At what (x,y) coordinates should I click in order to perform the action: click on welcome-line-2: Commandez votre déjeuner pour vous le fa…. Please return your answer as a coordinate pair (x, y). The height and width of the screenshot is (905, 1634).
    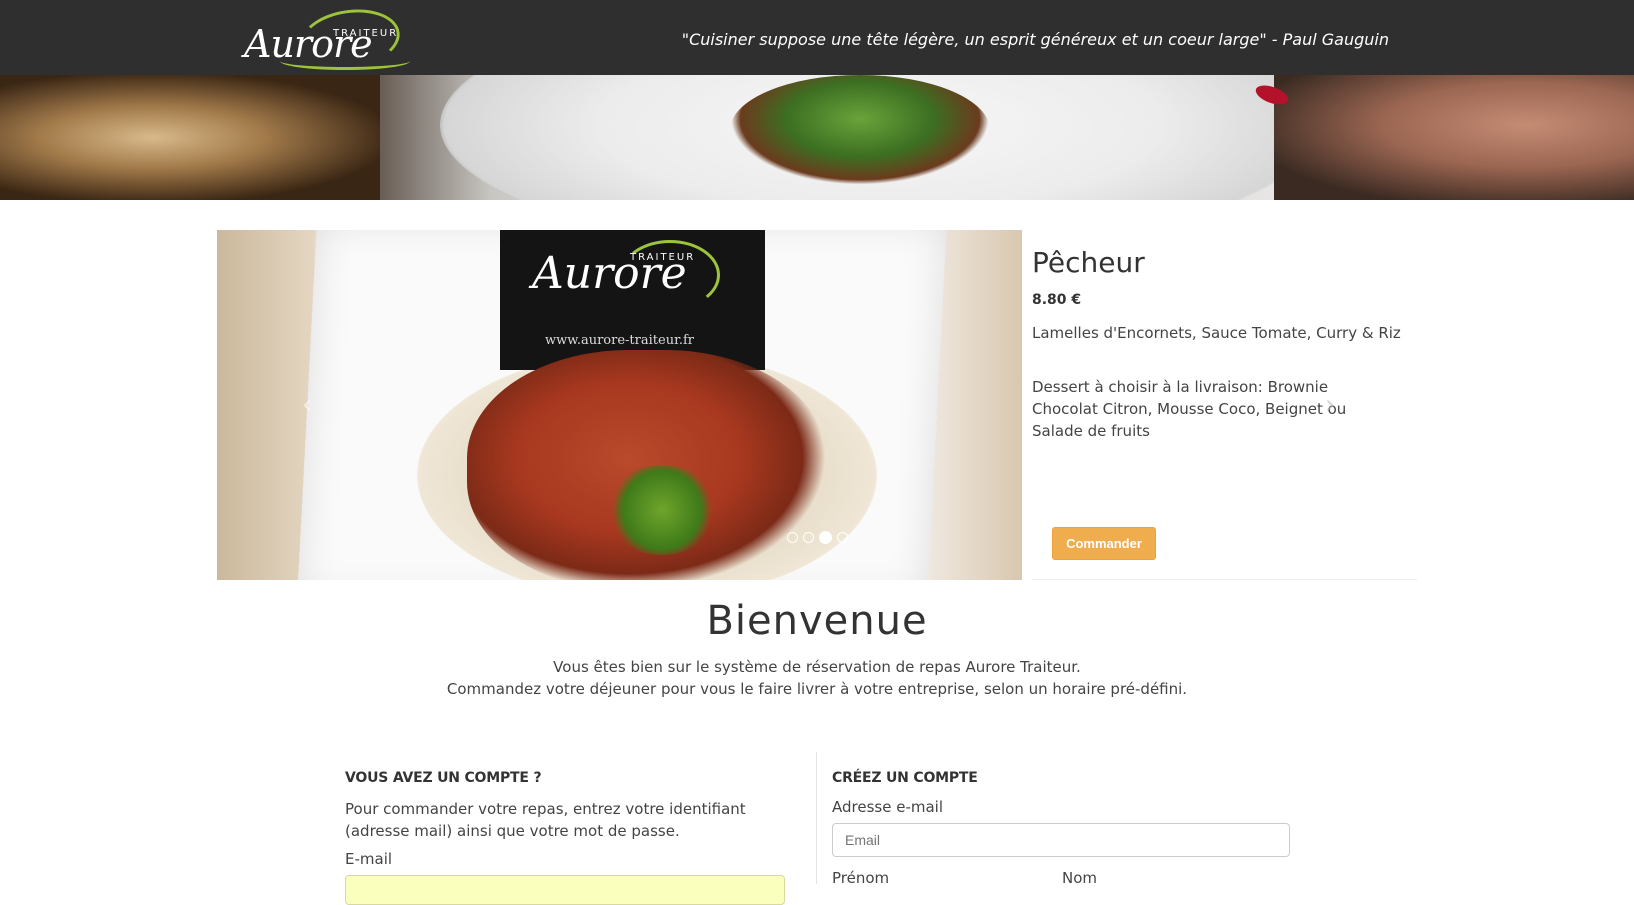
    Looking at the image, I should click on (817, 689).